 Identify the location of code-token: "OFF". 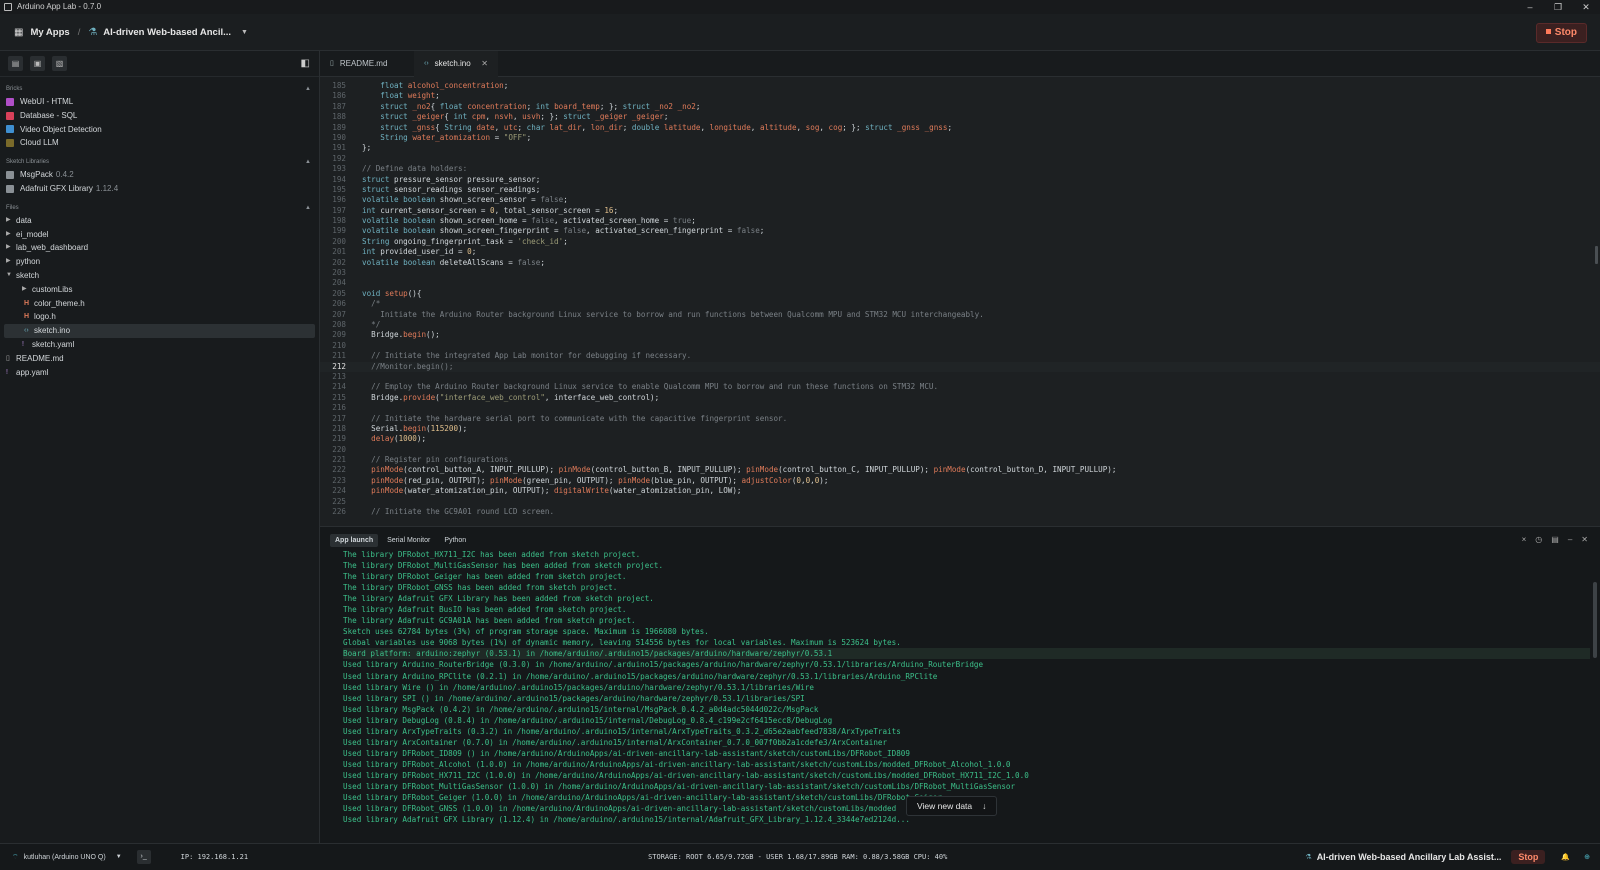
(515, 137).